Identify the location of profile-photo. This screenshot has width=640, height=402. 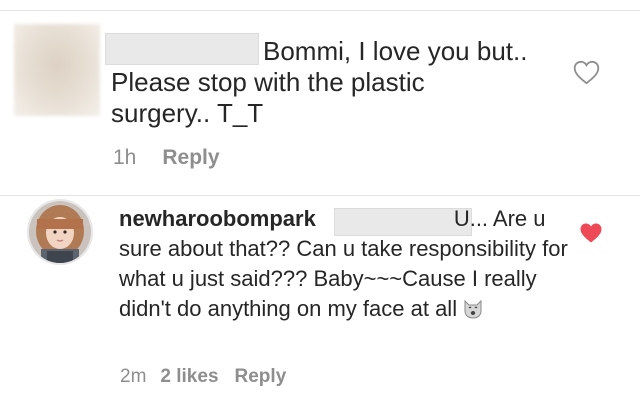
(60, 232).